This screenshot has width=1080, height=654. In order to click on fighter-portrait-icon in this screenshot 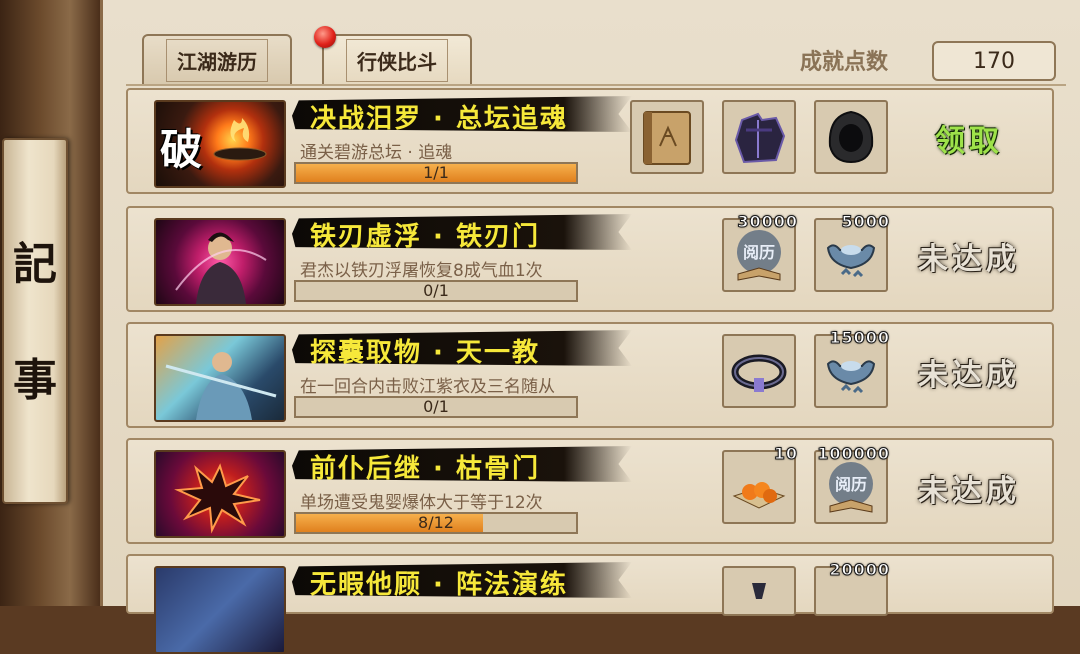, I will do `click(221, 386)`.